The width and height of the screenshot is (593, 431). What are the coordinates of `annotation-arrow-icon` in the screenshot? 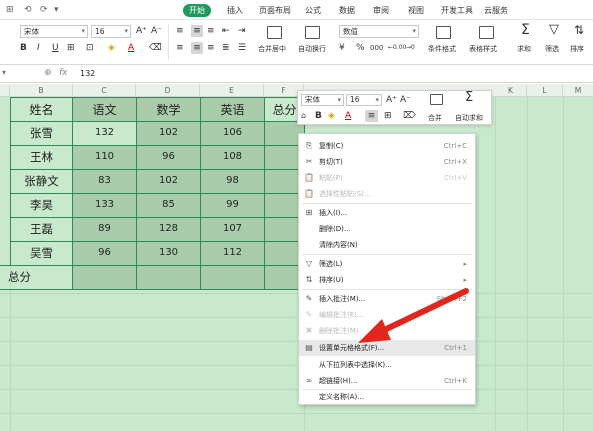 It's located at (413, 315).